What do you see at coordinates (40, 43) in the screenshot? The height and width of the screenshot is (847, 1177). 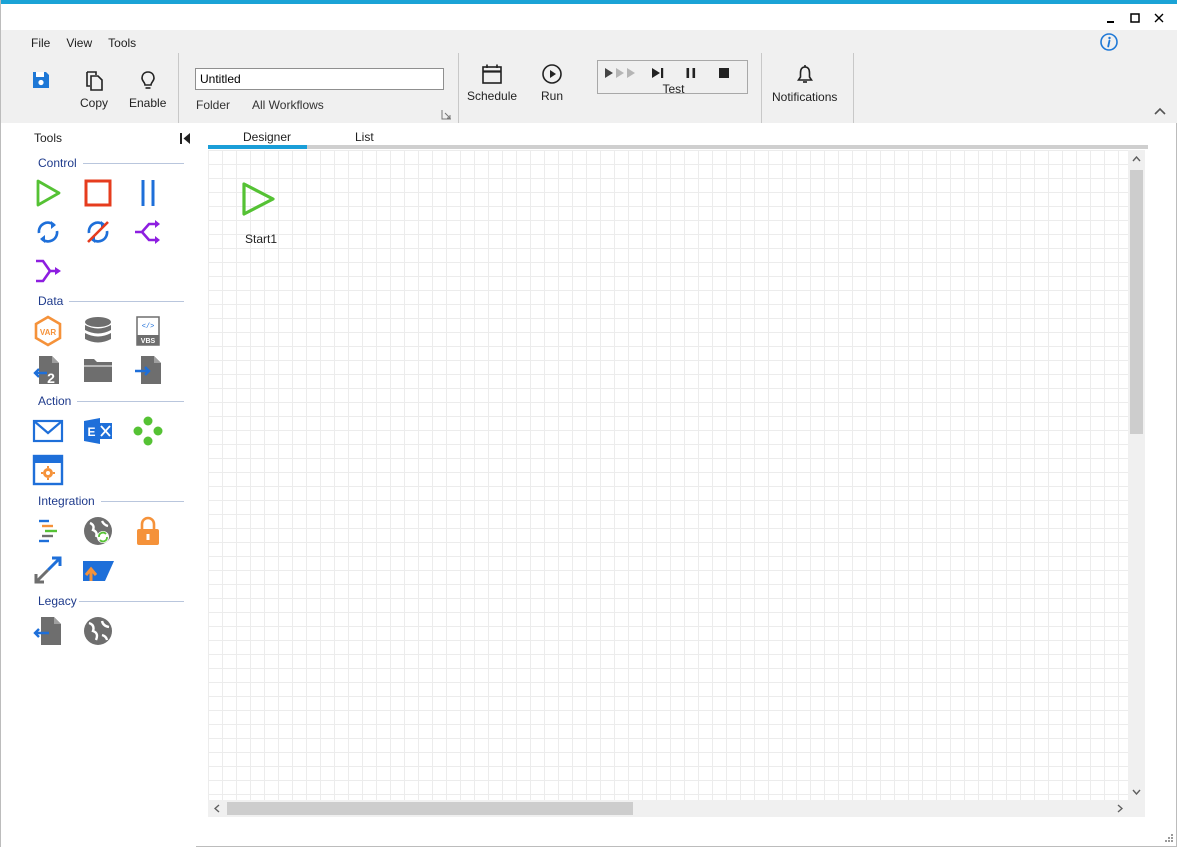 I see `menu-file: File` at bounding box center [40, 43].